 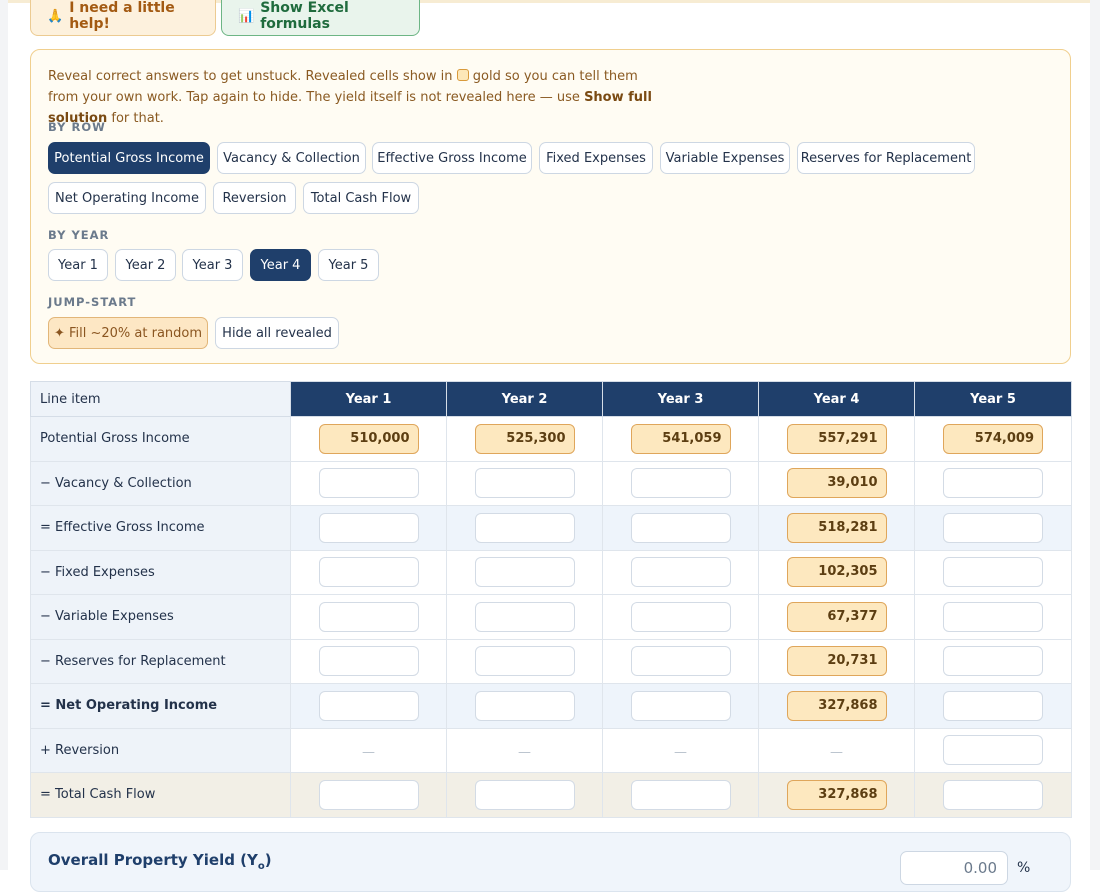 I want to click on table-row: − Vacancy & Collection 39,010, so click(x=551, y=483).